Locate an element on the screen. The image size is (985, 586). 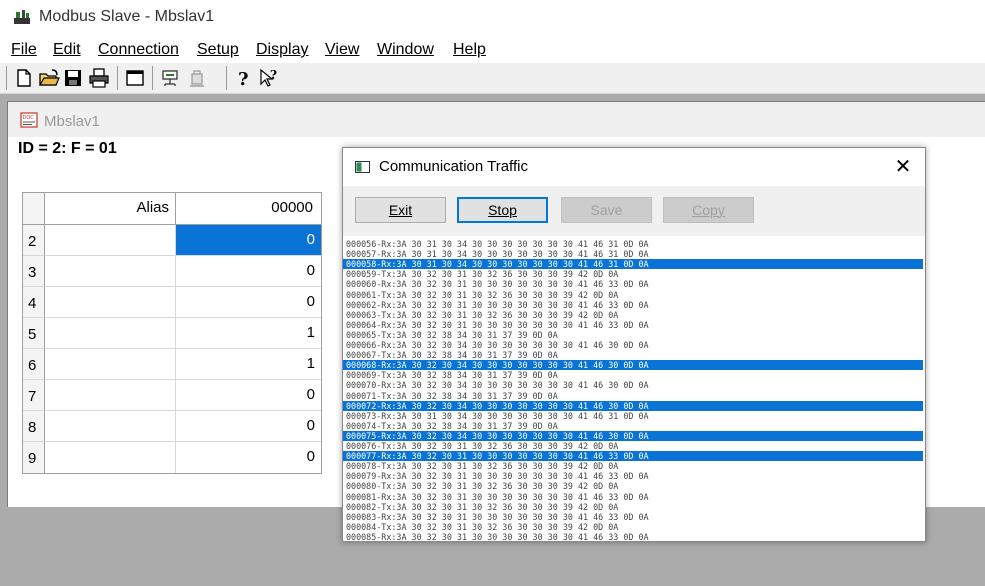
about-icon: ? is located at coordinates (243, 78).